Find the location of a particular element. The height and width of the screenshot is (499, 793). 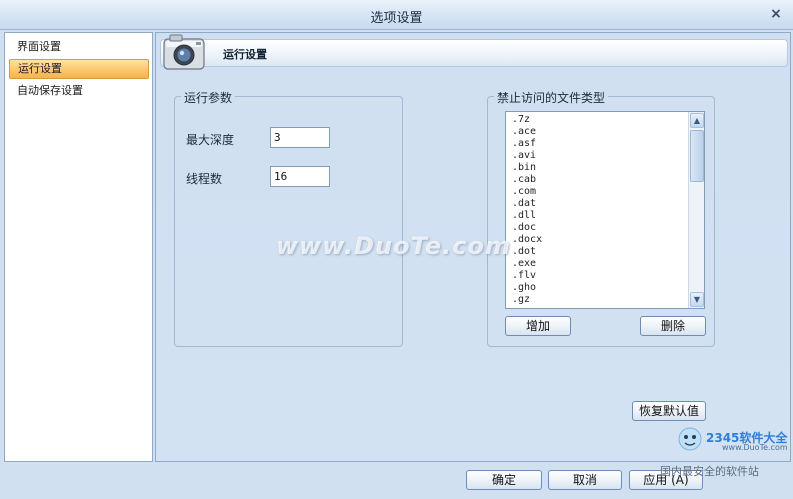

scroll-up-icon: ▲ is located at coordinates (697, 120).